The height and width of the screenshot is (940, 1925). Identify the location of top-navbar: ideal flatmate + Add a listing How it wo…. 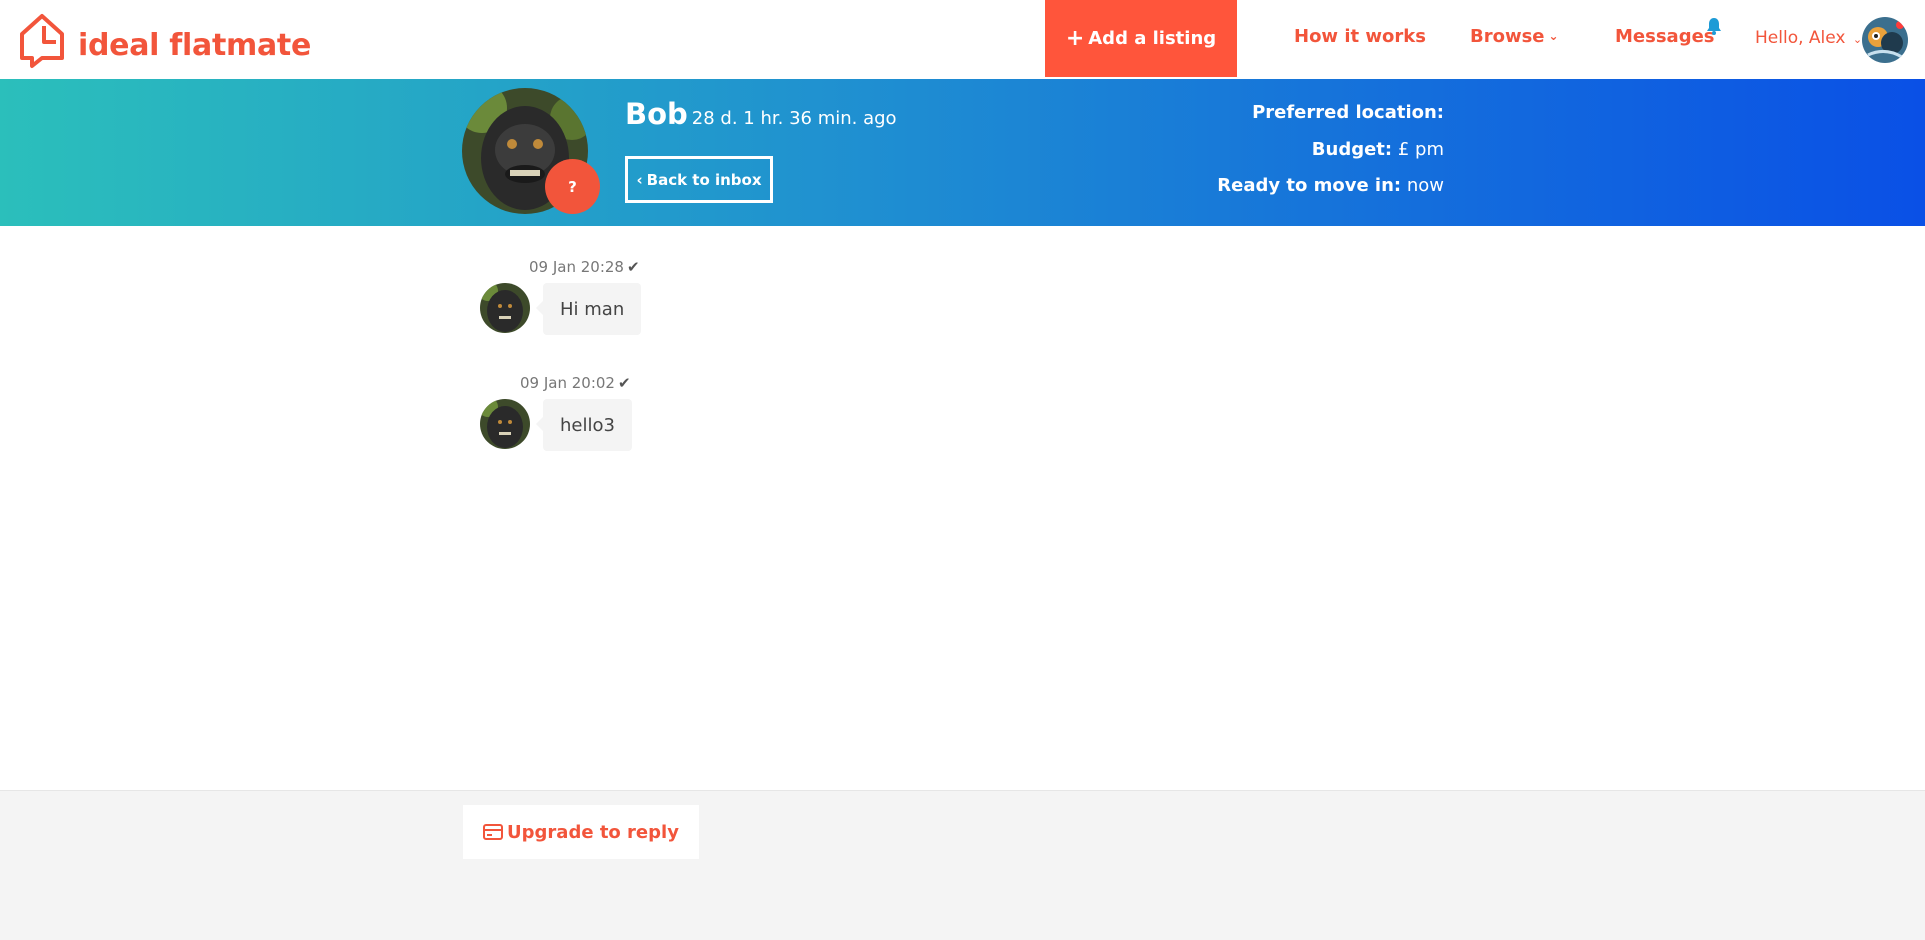
(962, 39).